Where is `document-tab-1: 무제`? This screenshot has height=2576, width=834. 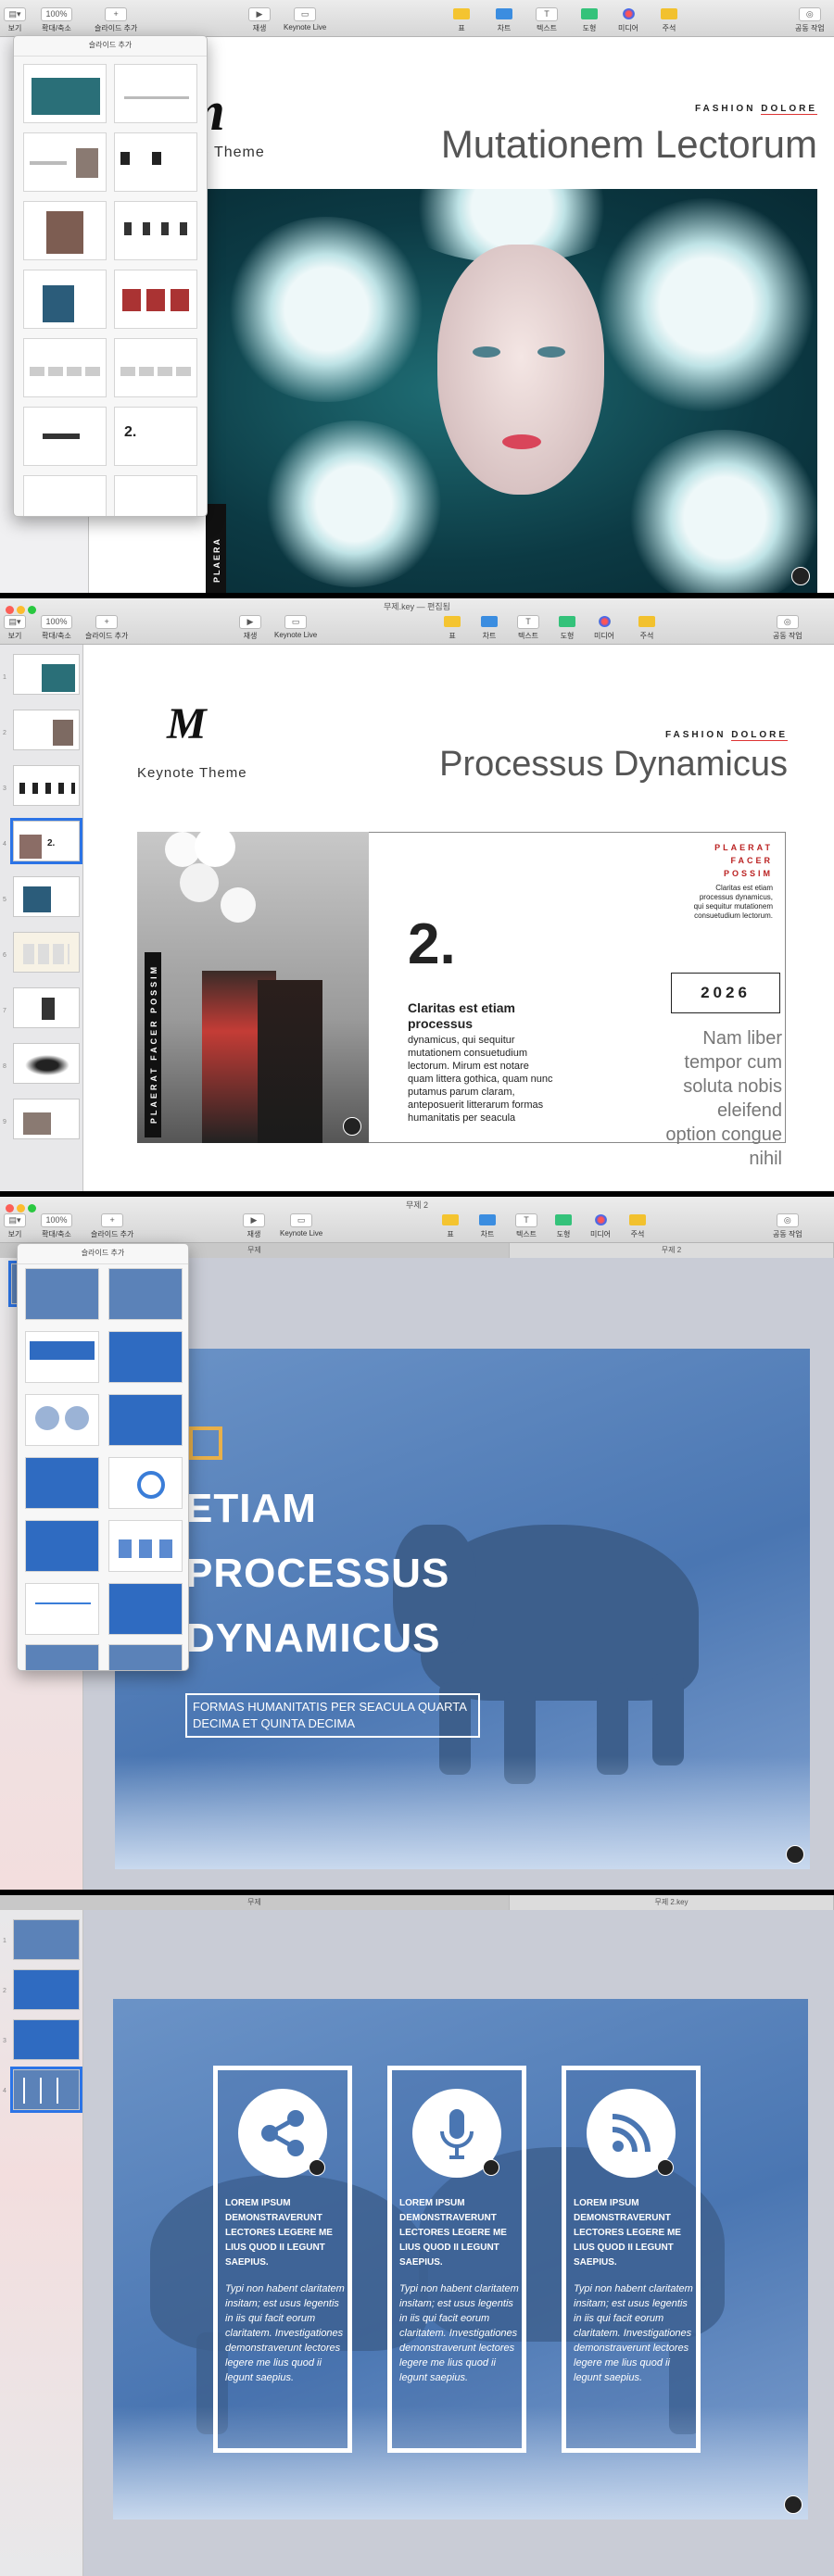 document-tab-1: 무제 is located at coordinates (255, 1902).